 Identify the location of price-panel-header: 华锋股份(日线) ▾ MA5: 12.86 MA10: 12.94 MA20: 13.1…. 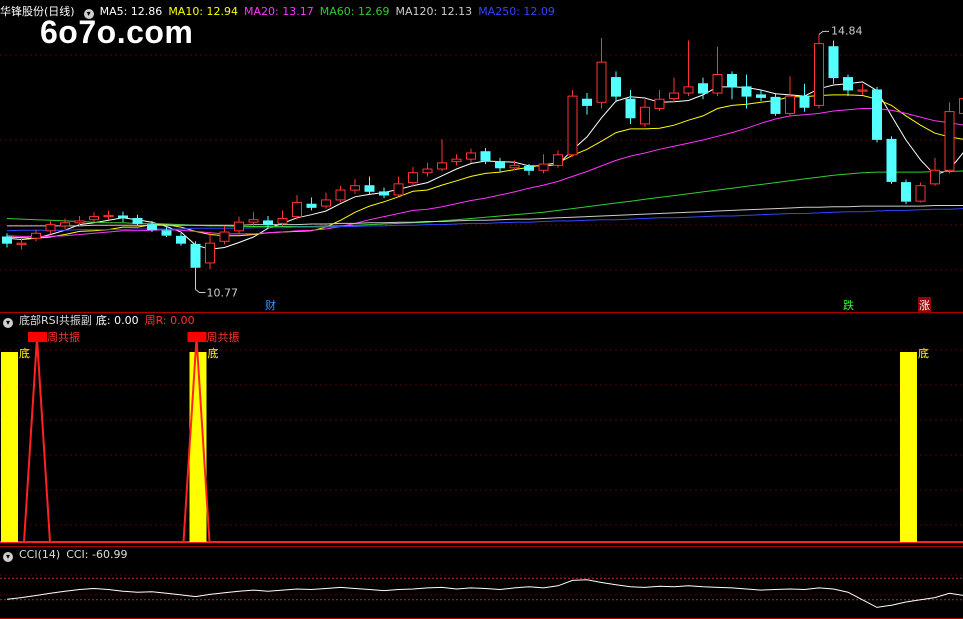
(283, 12).